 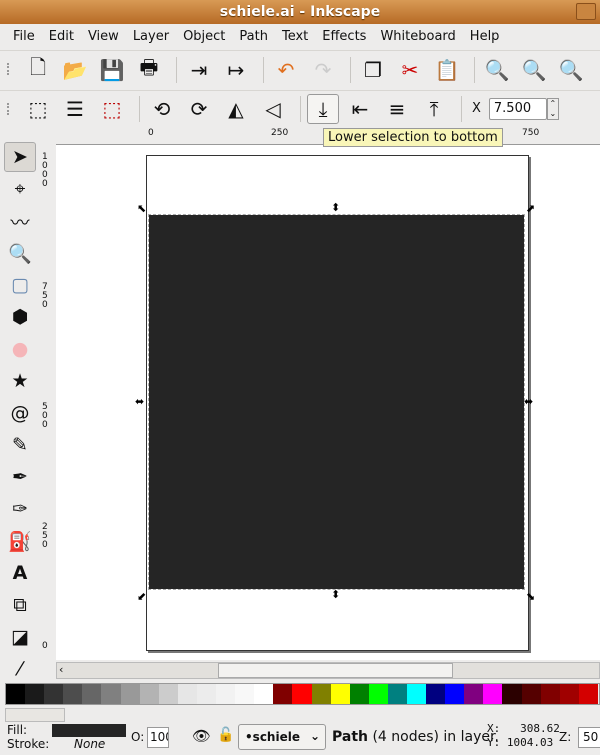 I want to click on visibility-eye-icon: 👁, so click(x=201, y=736).